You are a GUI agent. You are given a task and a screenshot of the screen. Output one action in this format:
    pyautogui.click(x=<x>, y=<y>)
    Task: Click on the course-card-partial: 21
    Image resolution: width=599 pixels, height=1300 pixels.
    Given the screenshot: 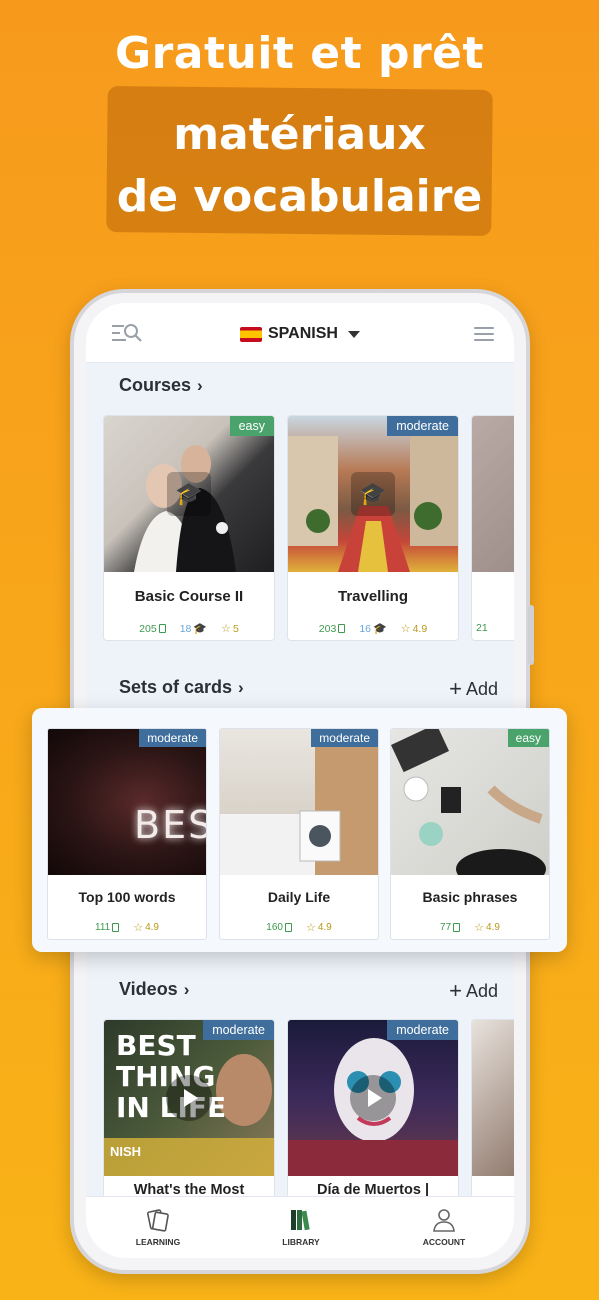 What is the action you would take?
    pyautogui.click(x=492, y=528)
    